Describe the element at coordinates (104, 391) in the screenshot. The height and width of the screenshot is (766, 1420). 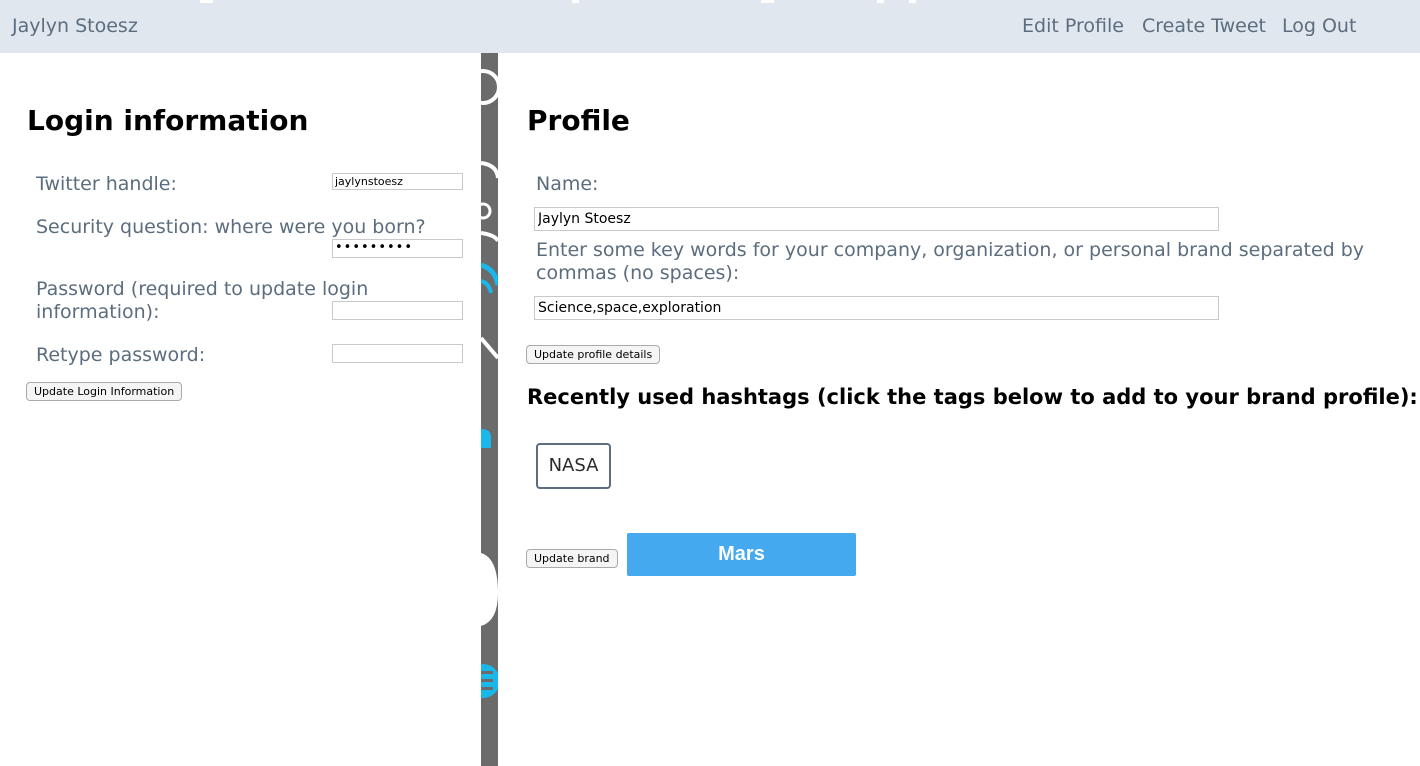
I see `update-login-button: Update Login Information` at that location.